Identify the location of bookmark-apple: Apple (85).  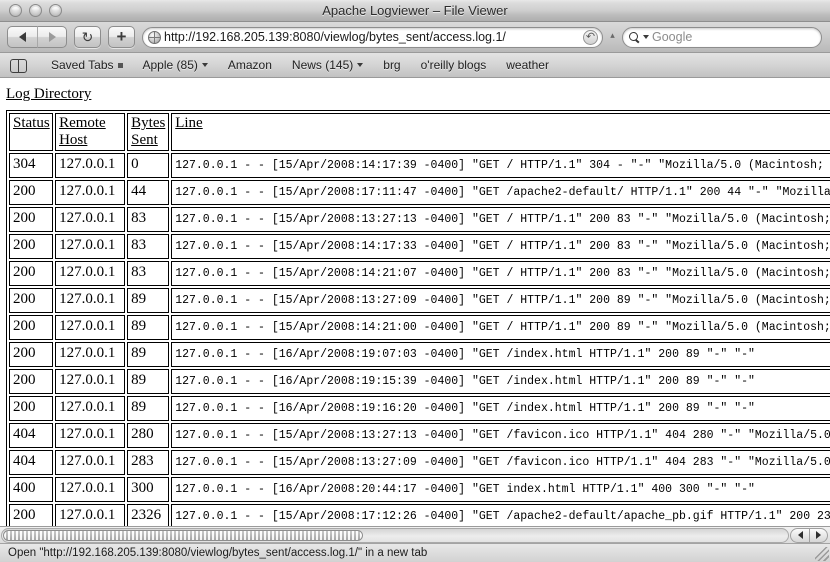
(175, 65).